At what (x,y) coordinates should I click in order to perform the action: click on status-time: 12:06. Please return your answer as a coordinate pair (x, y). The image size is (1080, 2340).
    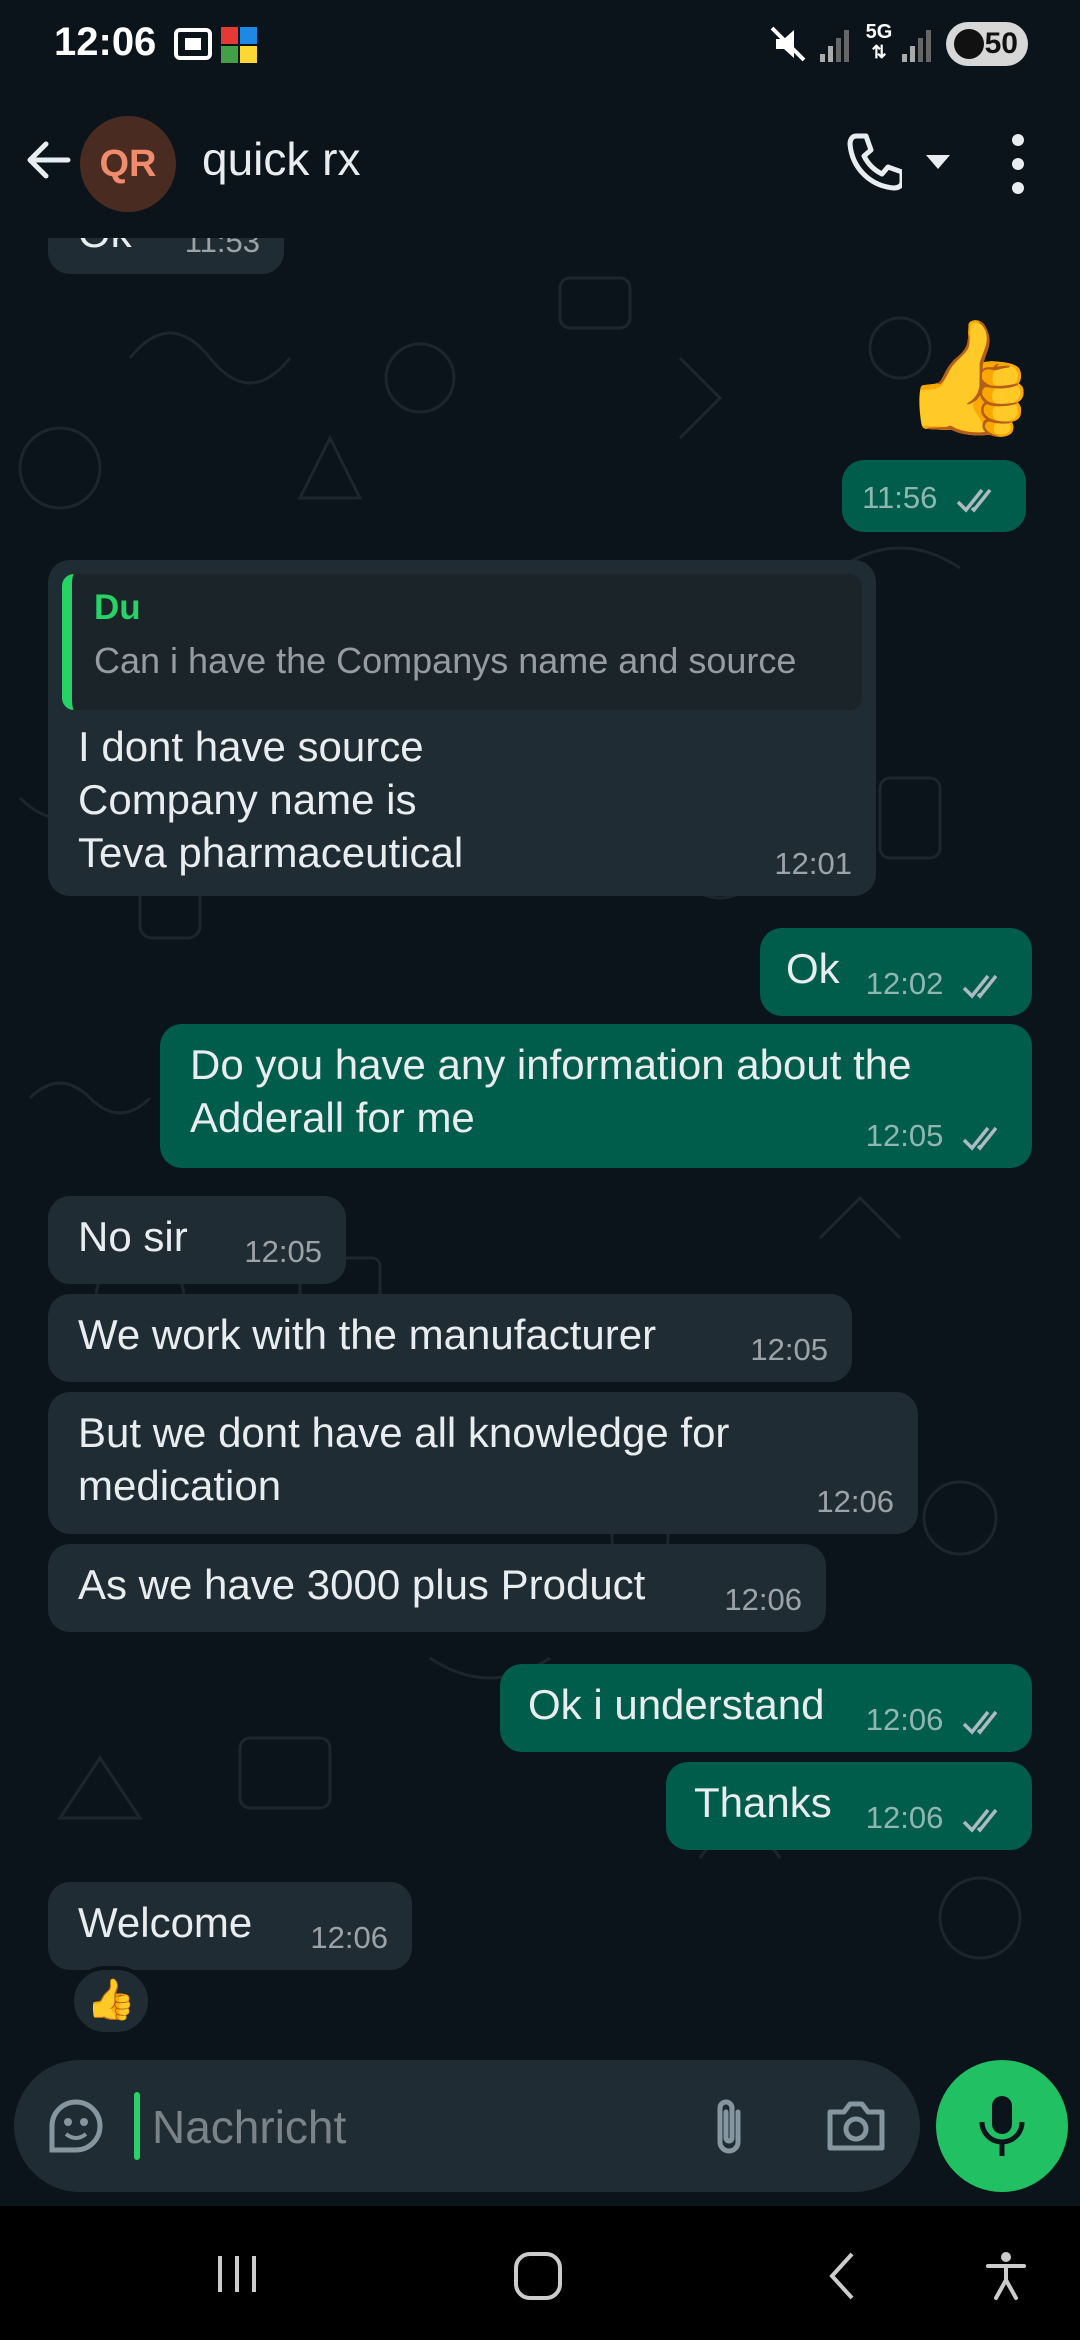
    Looking at the image, I should click on (105, 42).